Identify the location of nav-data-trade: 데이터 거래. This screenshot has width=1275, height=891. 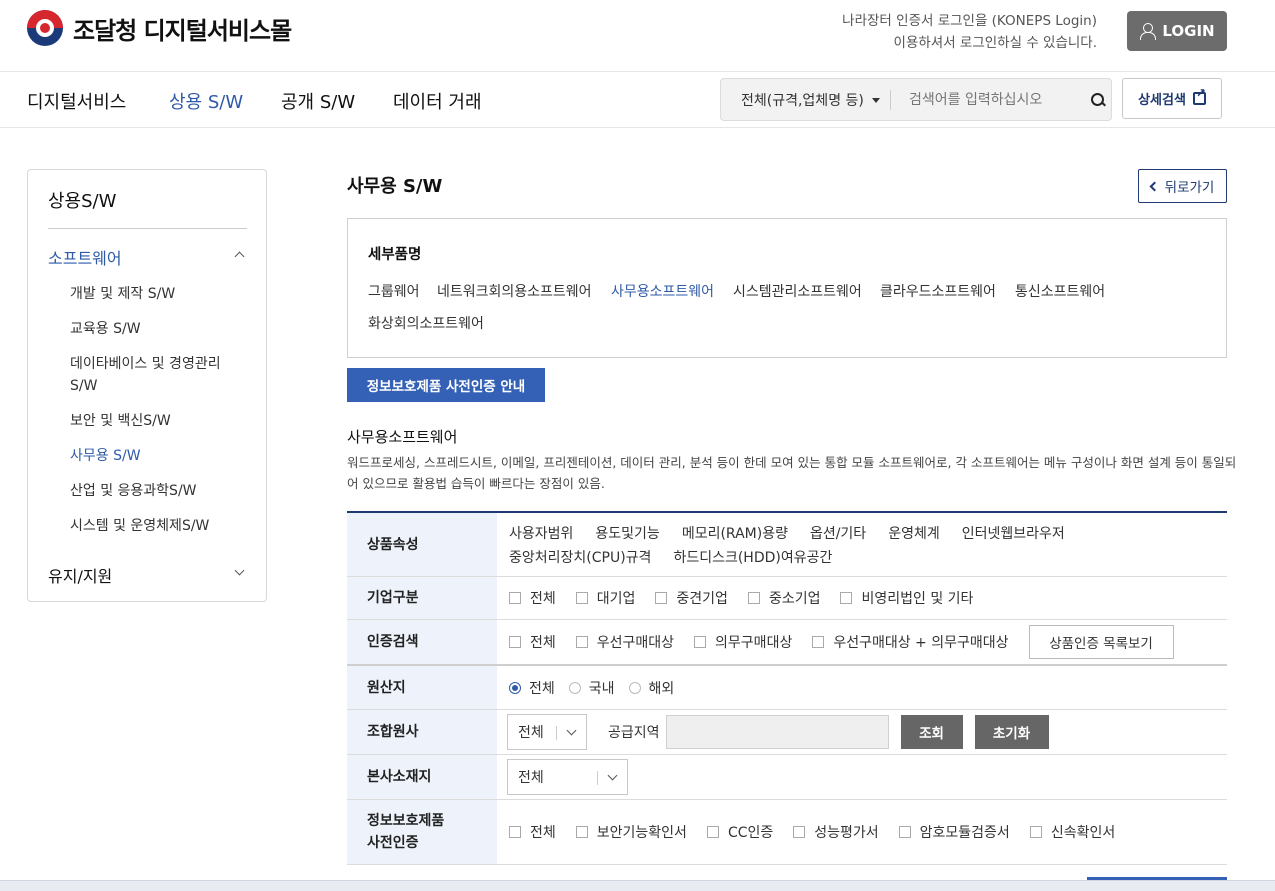
(437, 101).